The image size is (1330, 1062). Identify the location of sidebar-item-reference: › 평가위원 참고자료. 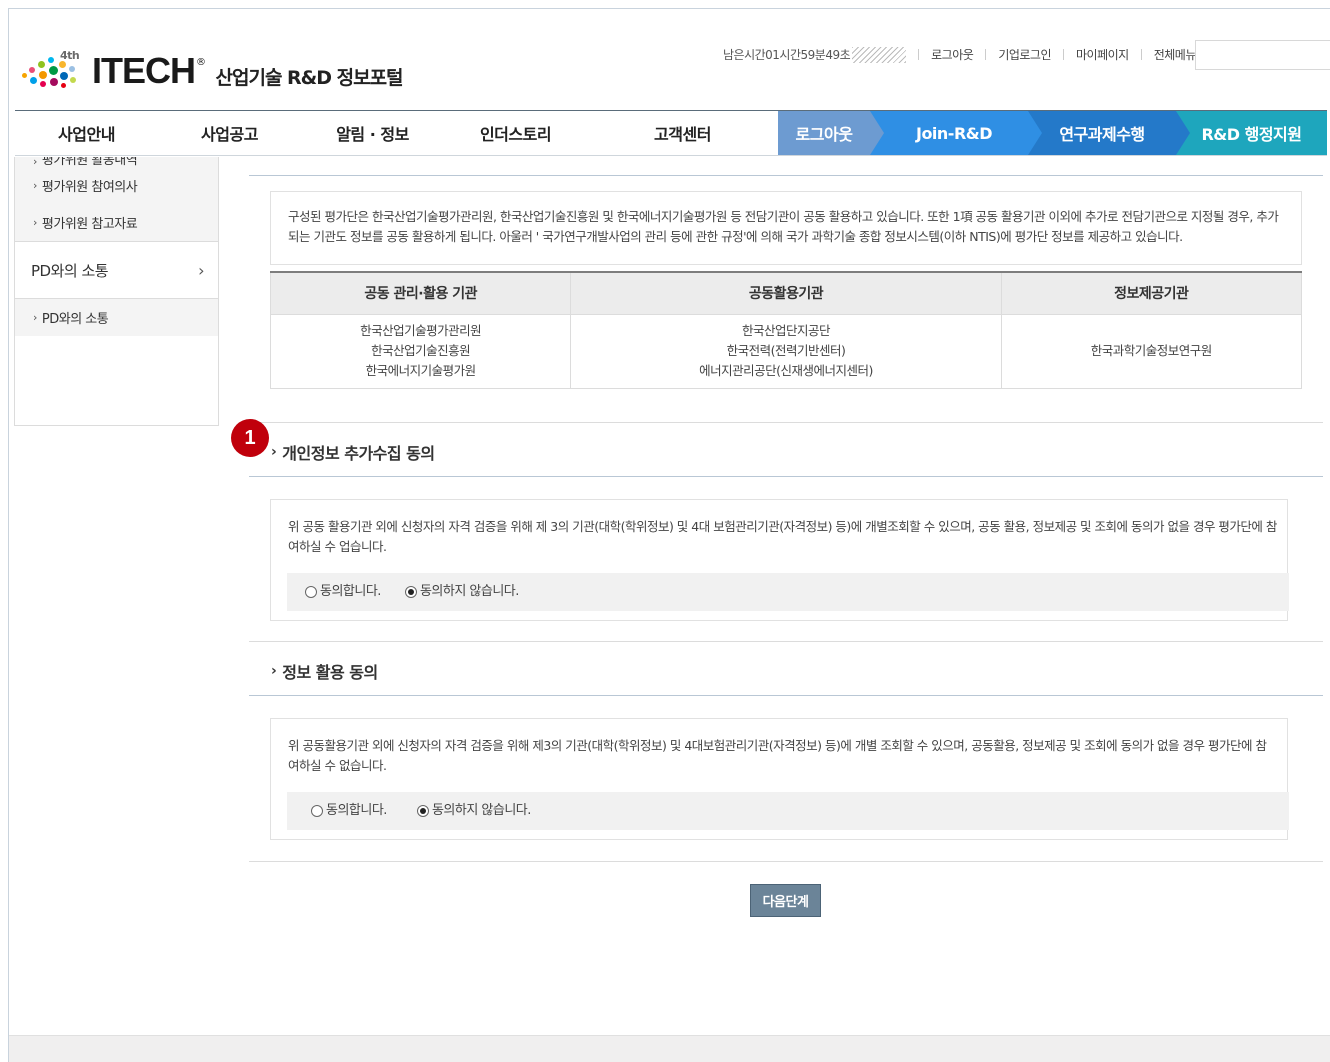
(116, 222).